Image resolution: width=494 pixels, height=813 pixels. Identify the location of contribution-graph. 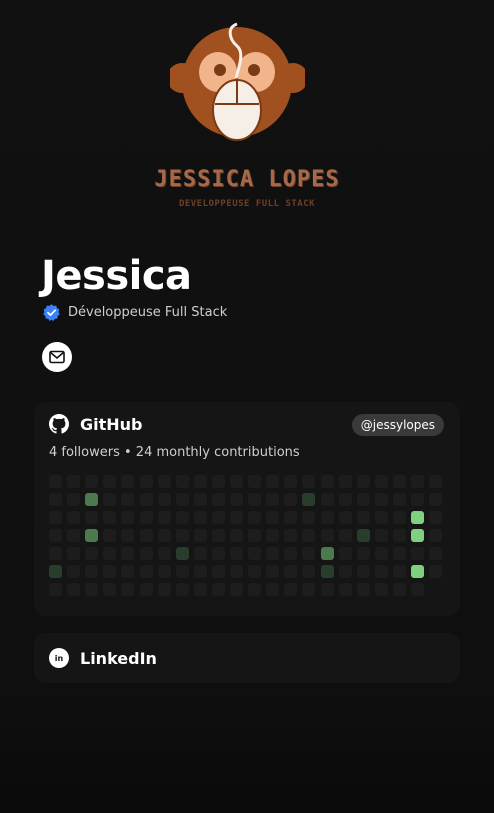
(249, 538).